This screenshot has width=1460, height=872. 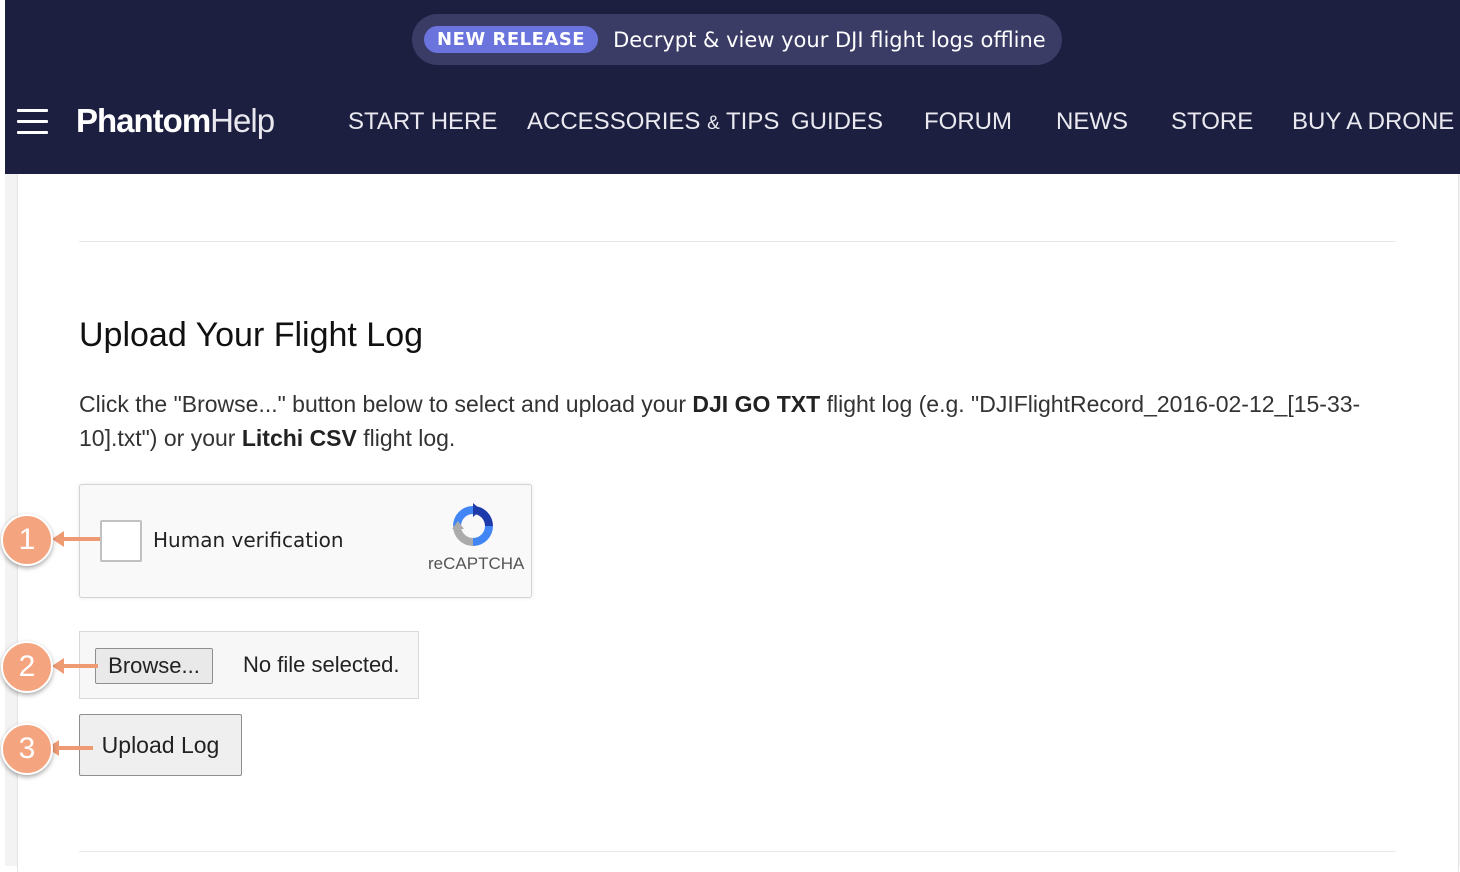 What do you see at coordinates (248, 540) in the screenshot?
I see `recaptcha-label: Human verification` at bounding box center [248, 540].